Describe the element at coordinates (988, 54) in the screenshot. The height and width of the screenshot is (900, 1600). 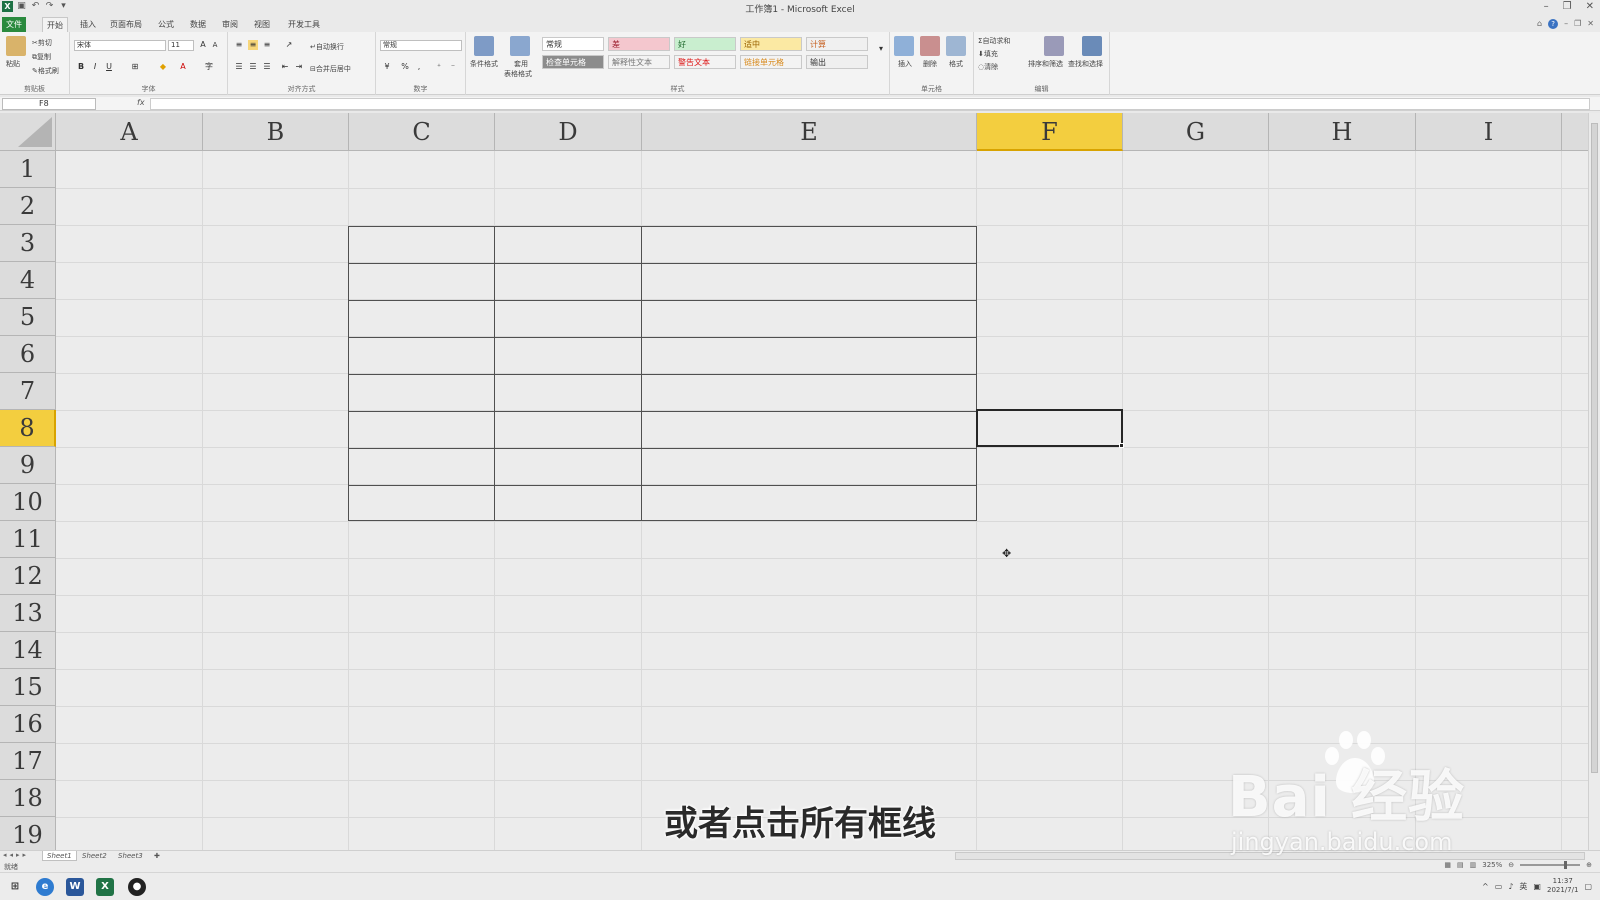
I see `fill-button: ⬇填充` at that location.